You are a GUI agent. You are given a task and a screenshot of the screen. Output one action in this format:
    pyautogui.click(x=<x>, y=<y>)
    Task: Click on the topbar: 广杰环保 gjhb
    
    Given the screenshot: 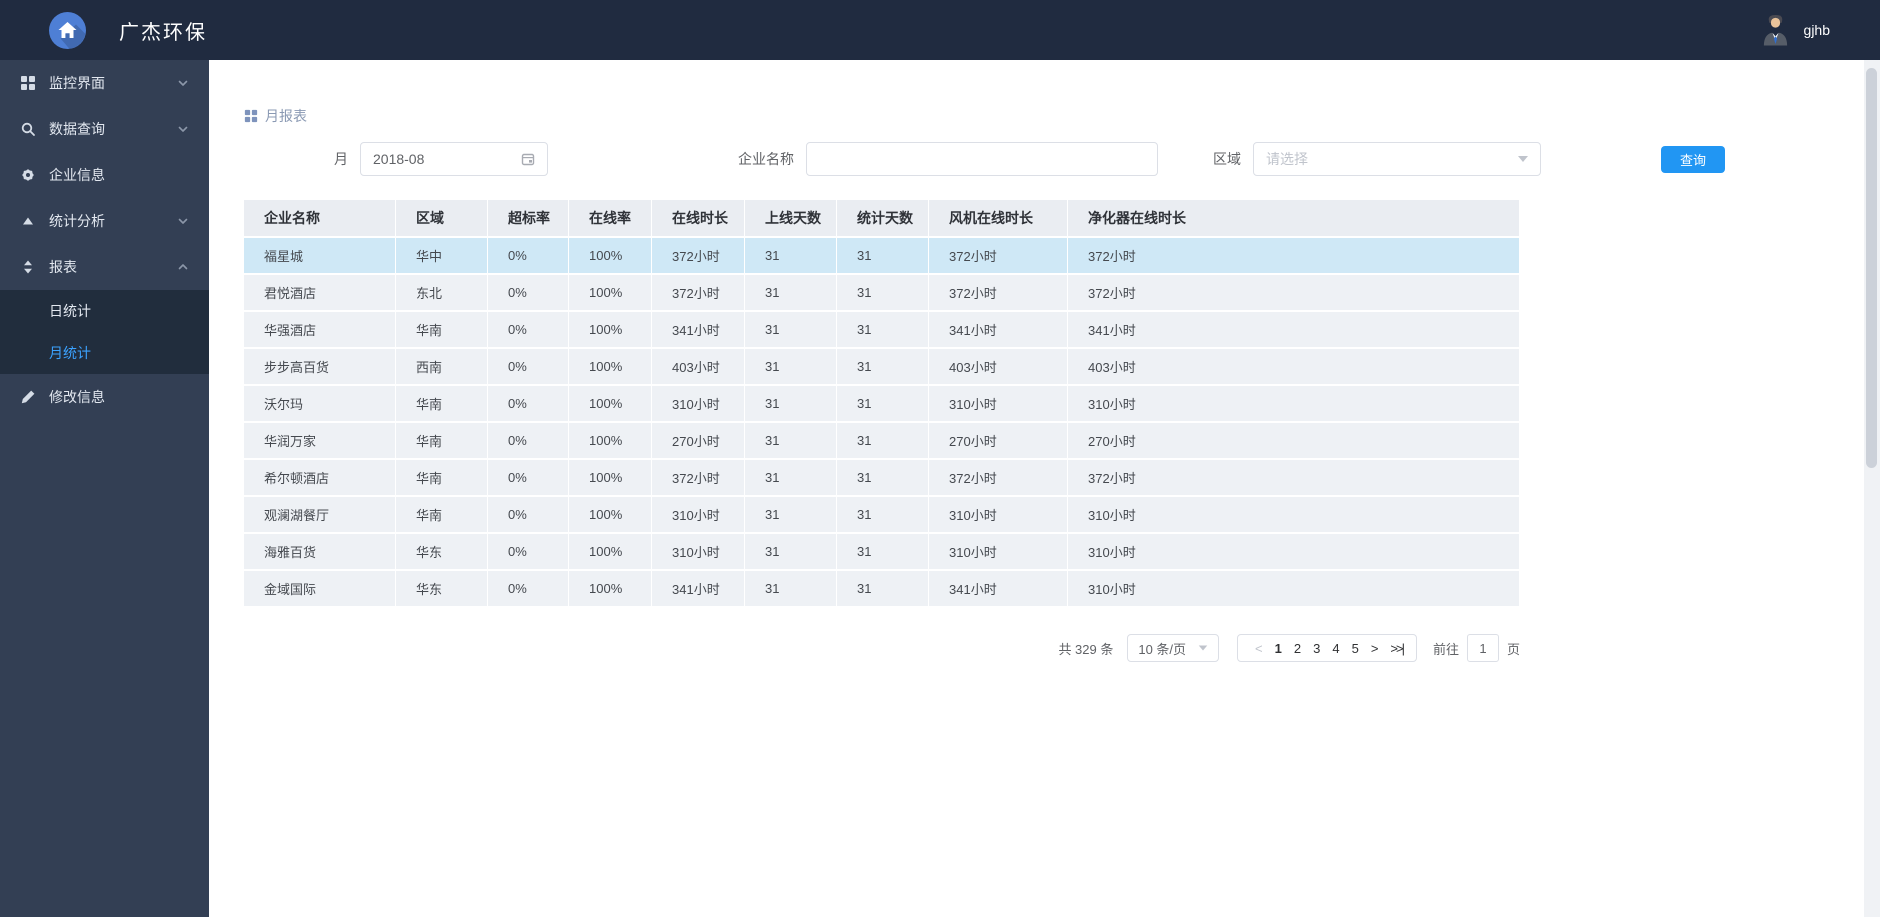 What is the action you would take?
    pyautogui.click(x=940, y=30)
    